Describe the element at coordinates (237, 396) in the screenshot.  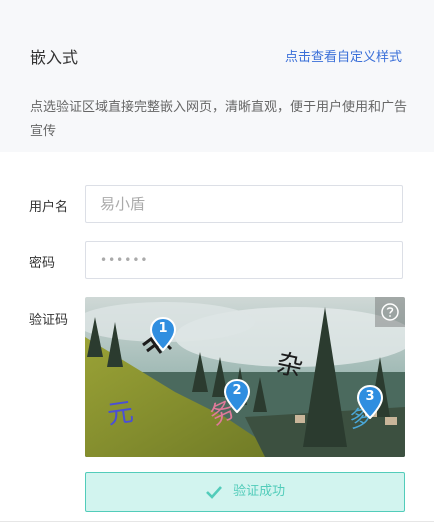
I see `click-marker-2: 2` at that location.